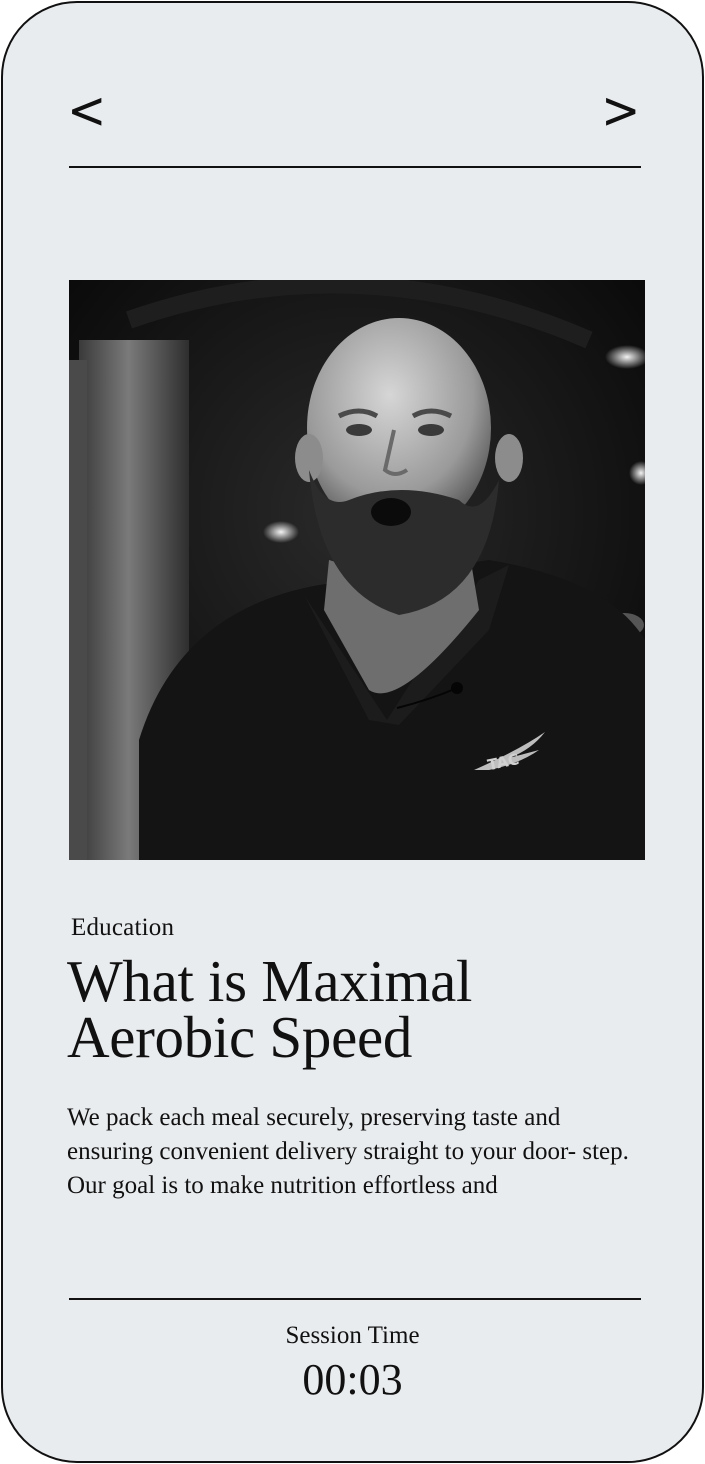 This screenshot has width=705, height=1464. What do you see at coordinates (352, 1379) in the screenshot?
I see `session-timer: 00:03` at bounding box center [352, 1379].